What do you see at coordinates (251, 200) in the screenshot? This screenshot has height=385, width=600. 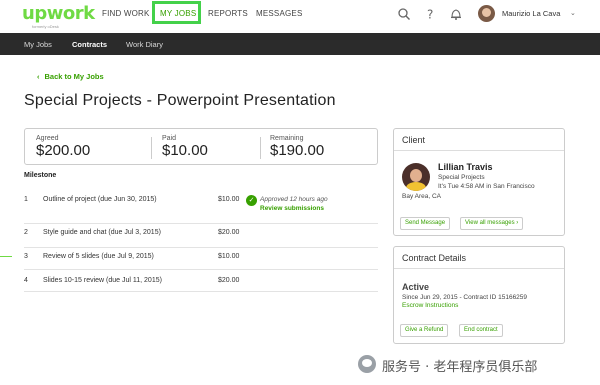 I see `check-icon: ✓` at bounding box center [251, 200].